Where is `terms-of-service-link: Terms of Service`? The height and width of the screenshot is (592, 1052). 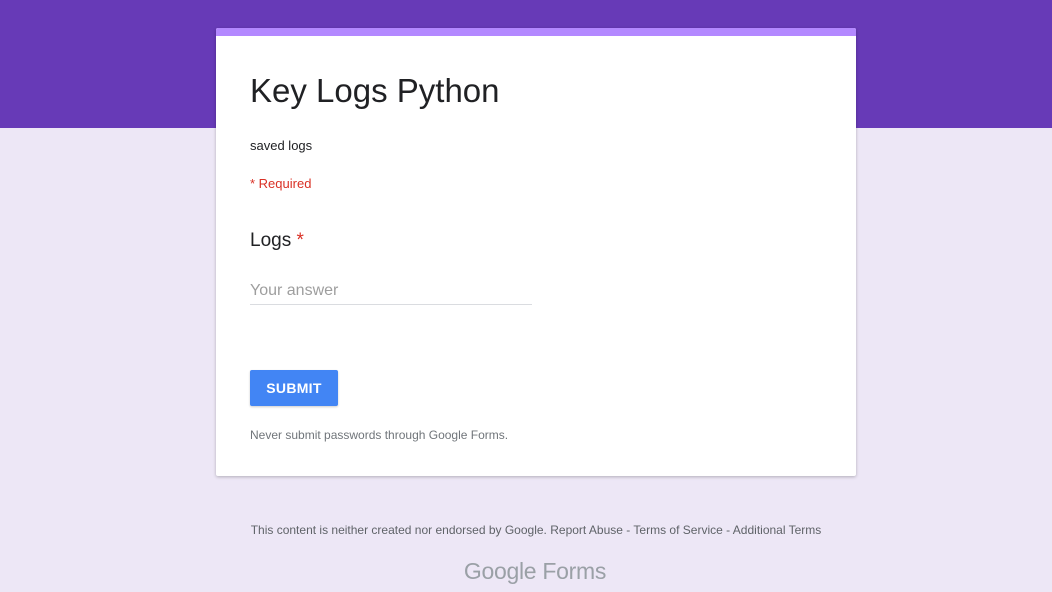 terms-of-service-link: Terms of Service is located at coordinates (677, 530).